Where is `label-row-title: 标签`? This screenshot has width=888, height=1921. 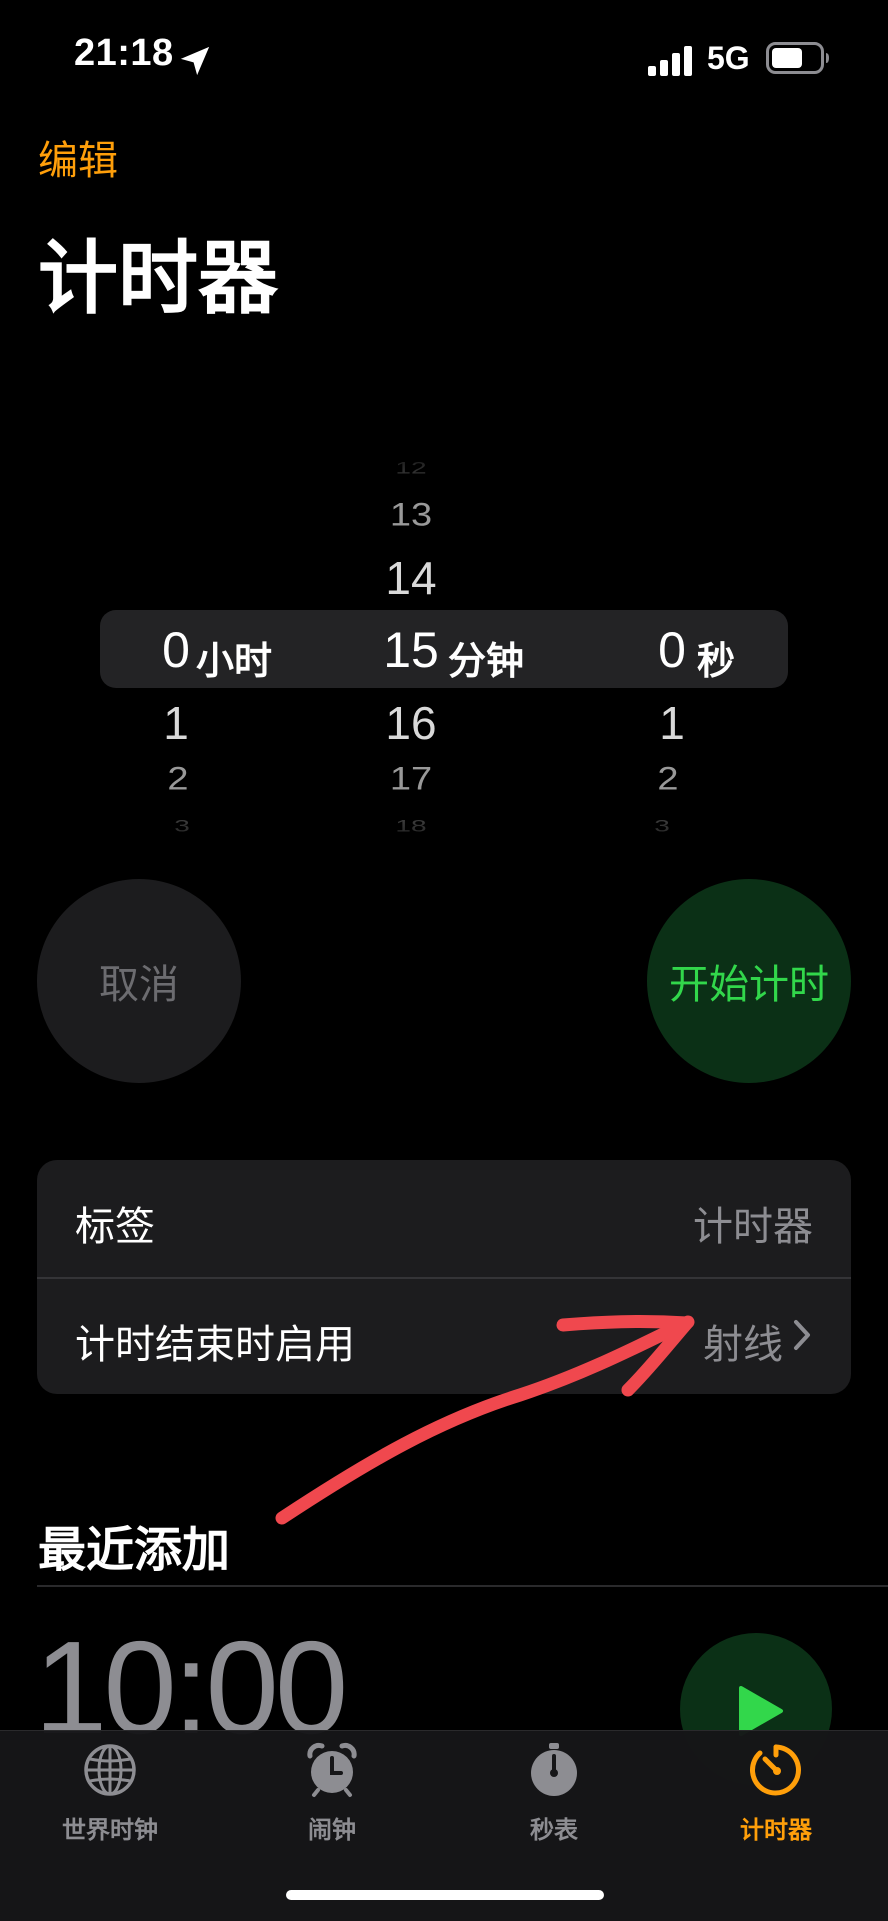 label-row-title: 标签 is located at coordinates (115, 1227).